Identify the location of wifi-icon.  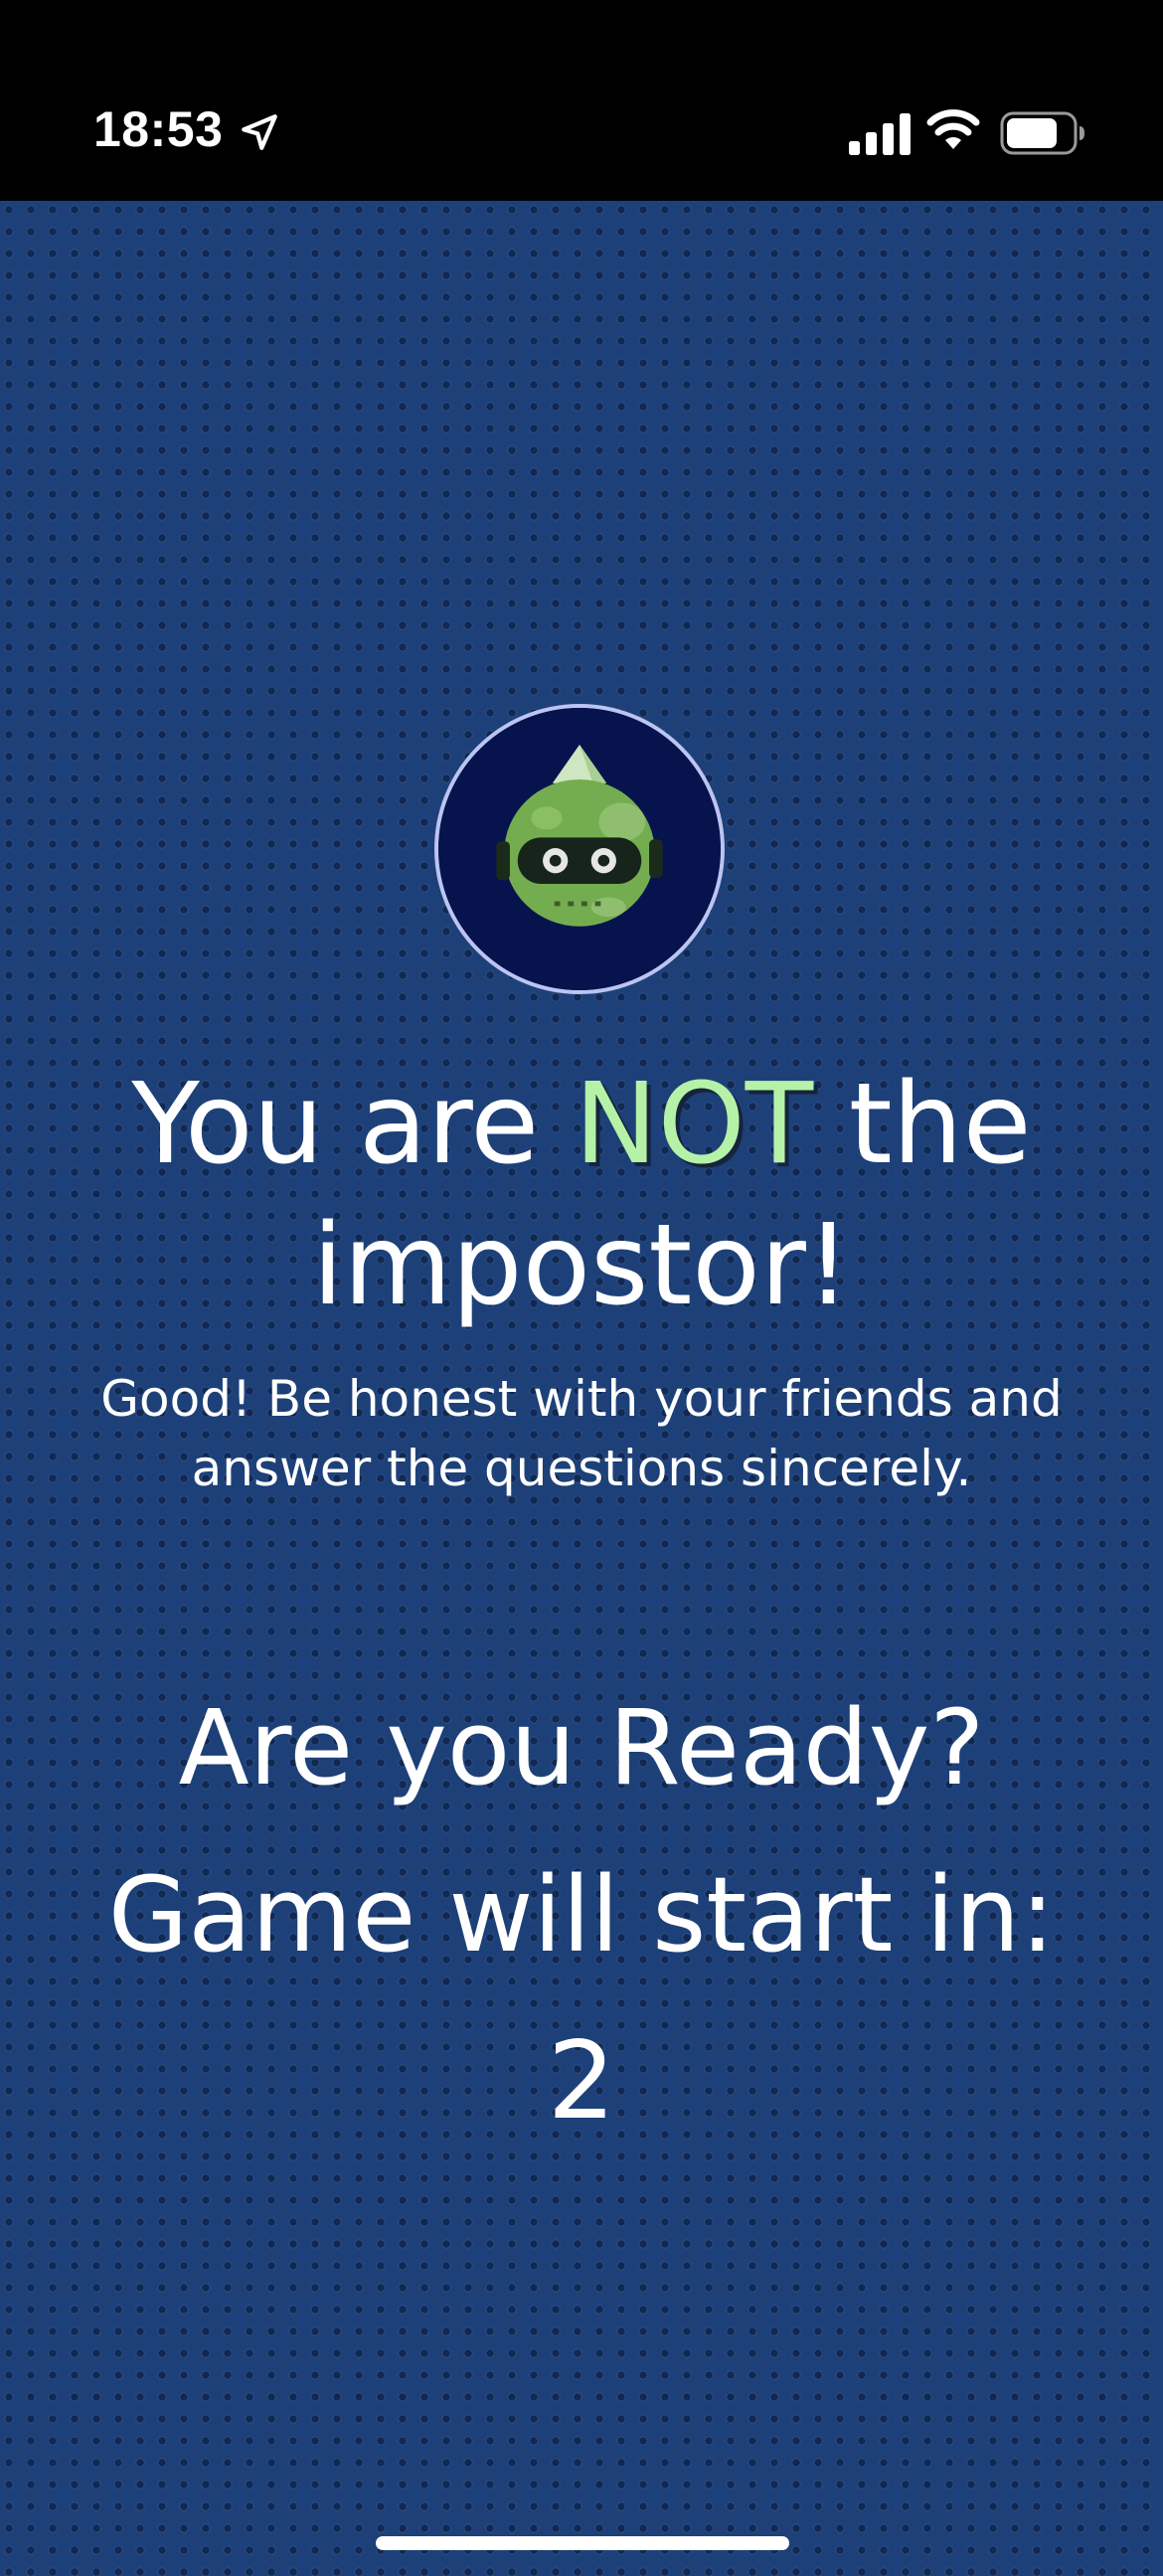
(953, 129).